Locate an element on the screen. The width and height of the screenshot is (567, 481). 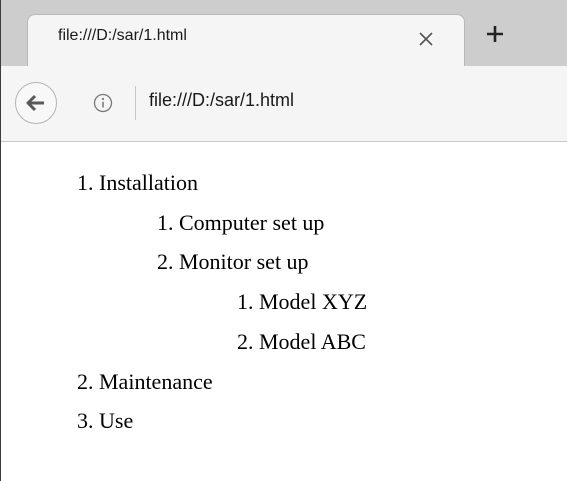
back-button is located at coordinates (36, 103).